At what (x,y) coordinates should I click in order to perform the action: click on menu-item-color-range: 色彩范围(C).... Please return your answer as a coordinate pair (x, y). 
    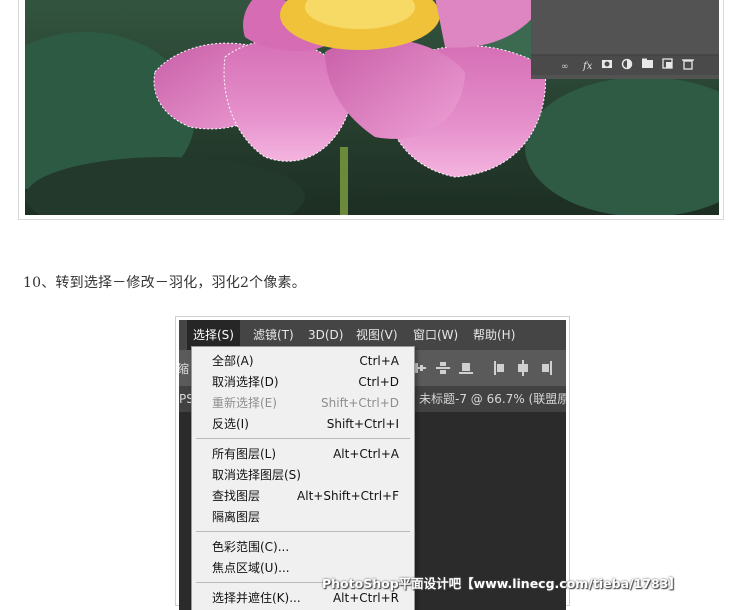
    Looking at the image, I should click on (303, 547).